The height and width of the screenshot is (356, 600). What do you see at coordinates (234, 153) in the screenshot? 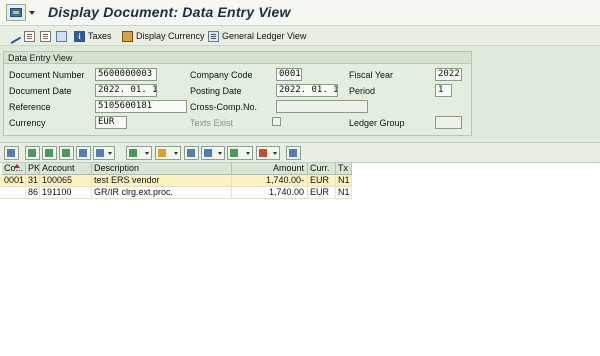
I see `export-icon` at bounding box center [234, 153].